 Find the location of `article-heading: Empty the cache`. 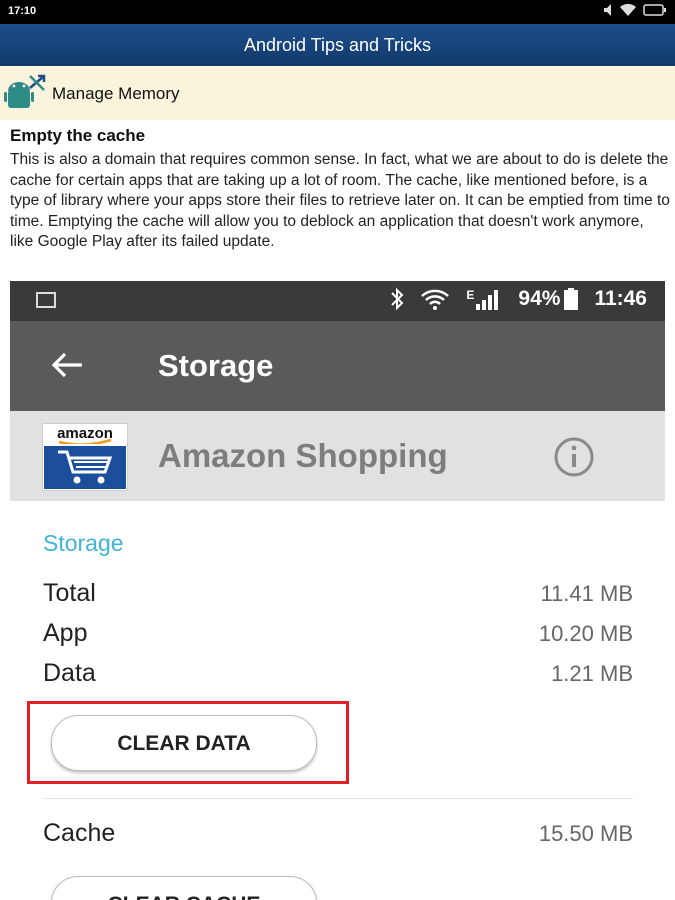

article-heading: Empty the cache is located at coordinates (78, 135).